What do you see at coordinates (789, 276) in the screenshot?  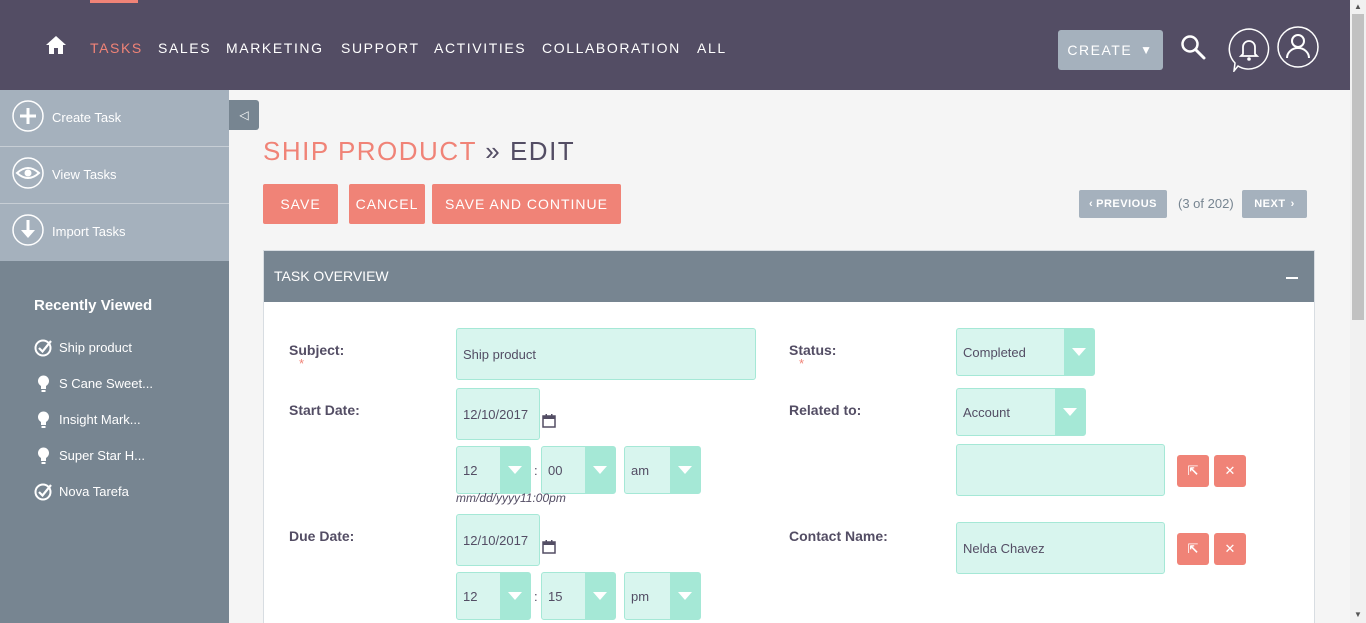 I see `panel-header: TASK OVERVIEW` at bounding box center [789, 276].